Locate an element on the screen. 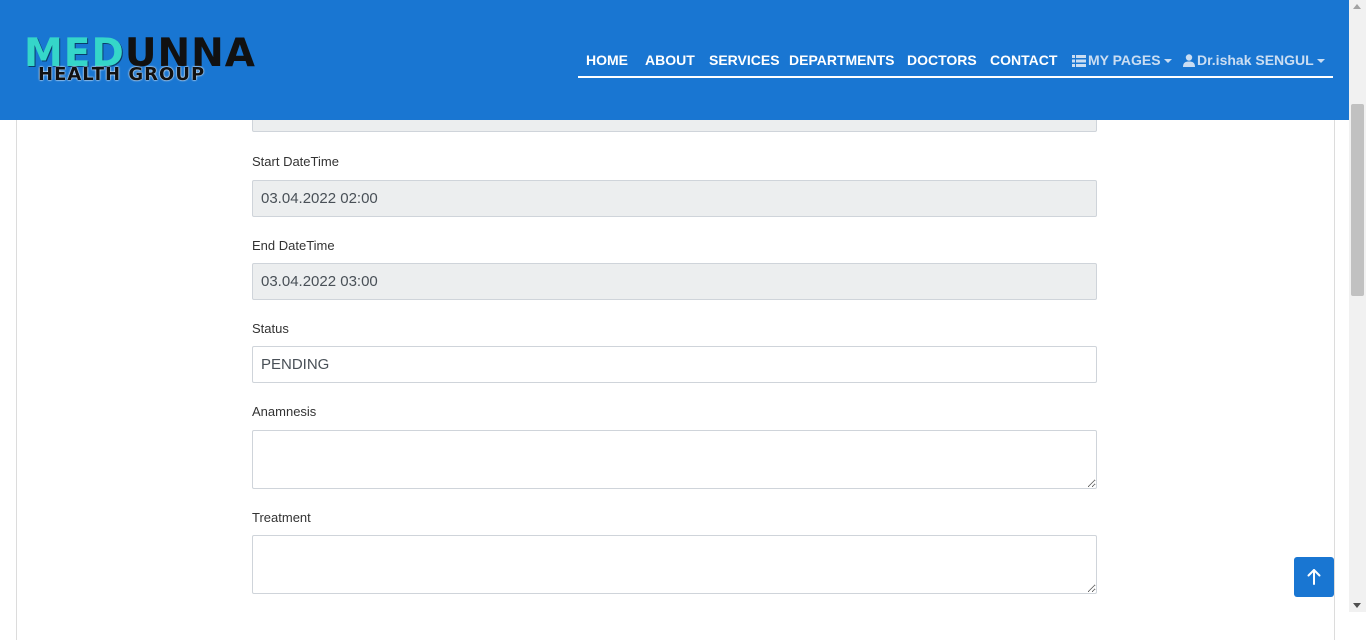 Image resolution: width=1366 pixels, height=640 pixels. treatment-textarea is located at coordinates (674, 564).